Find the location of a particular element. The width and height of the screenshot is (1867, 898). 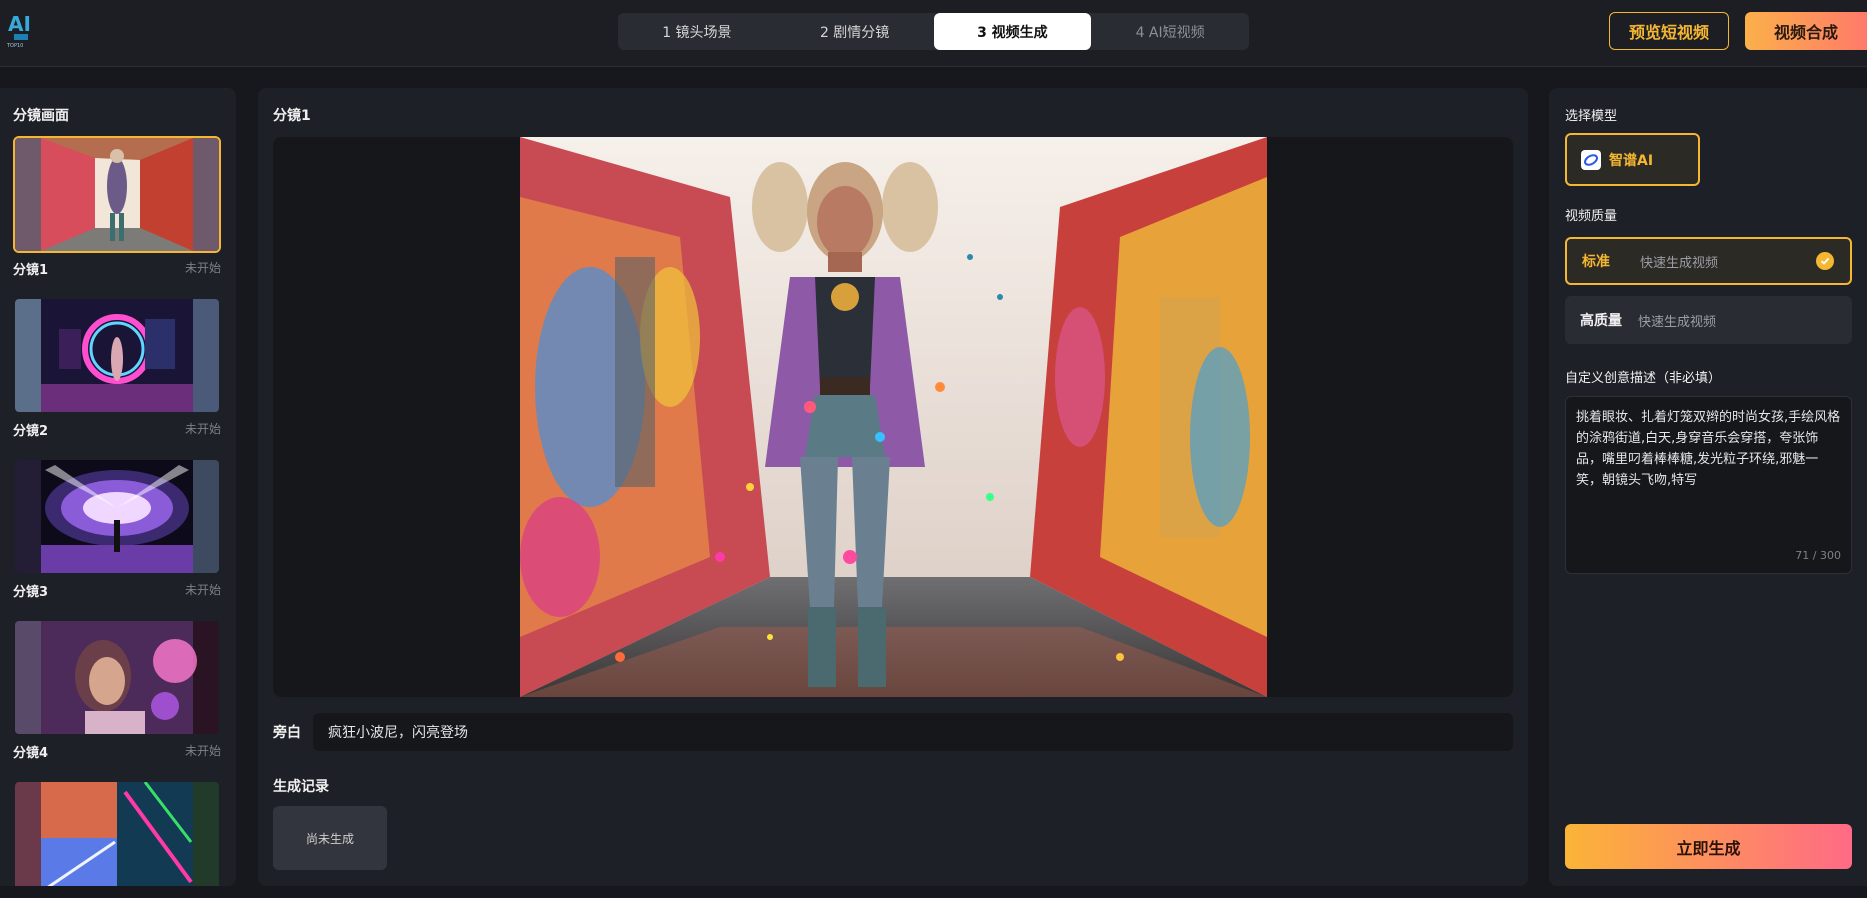

portrait-thumbnail is located at coordinates (117, 677).